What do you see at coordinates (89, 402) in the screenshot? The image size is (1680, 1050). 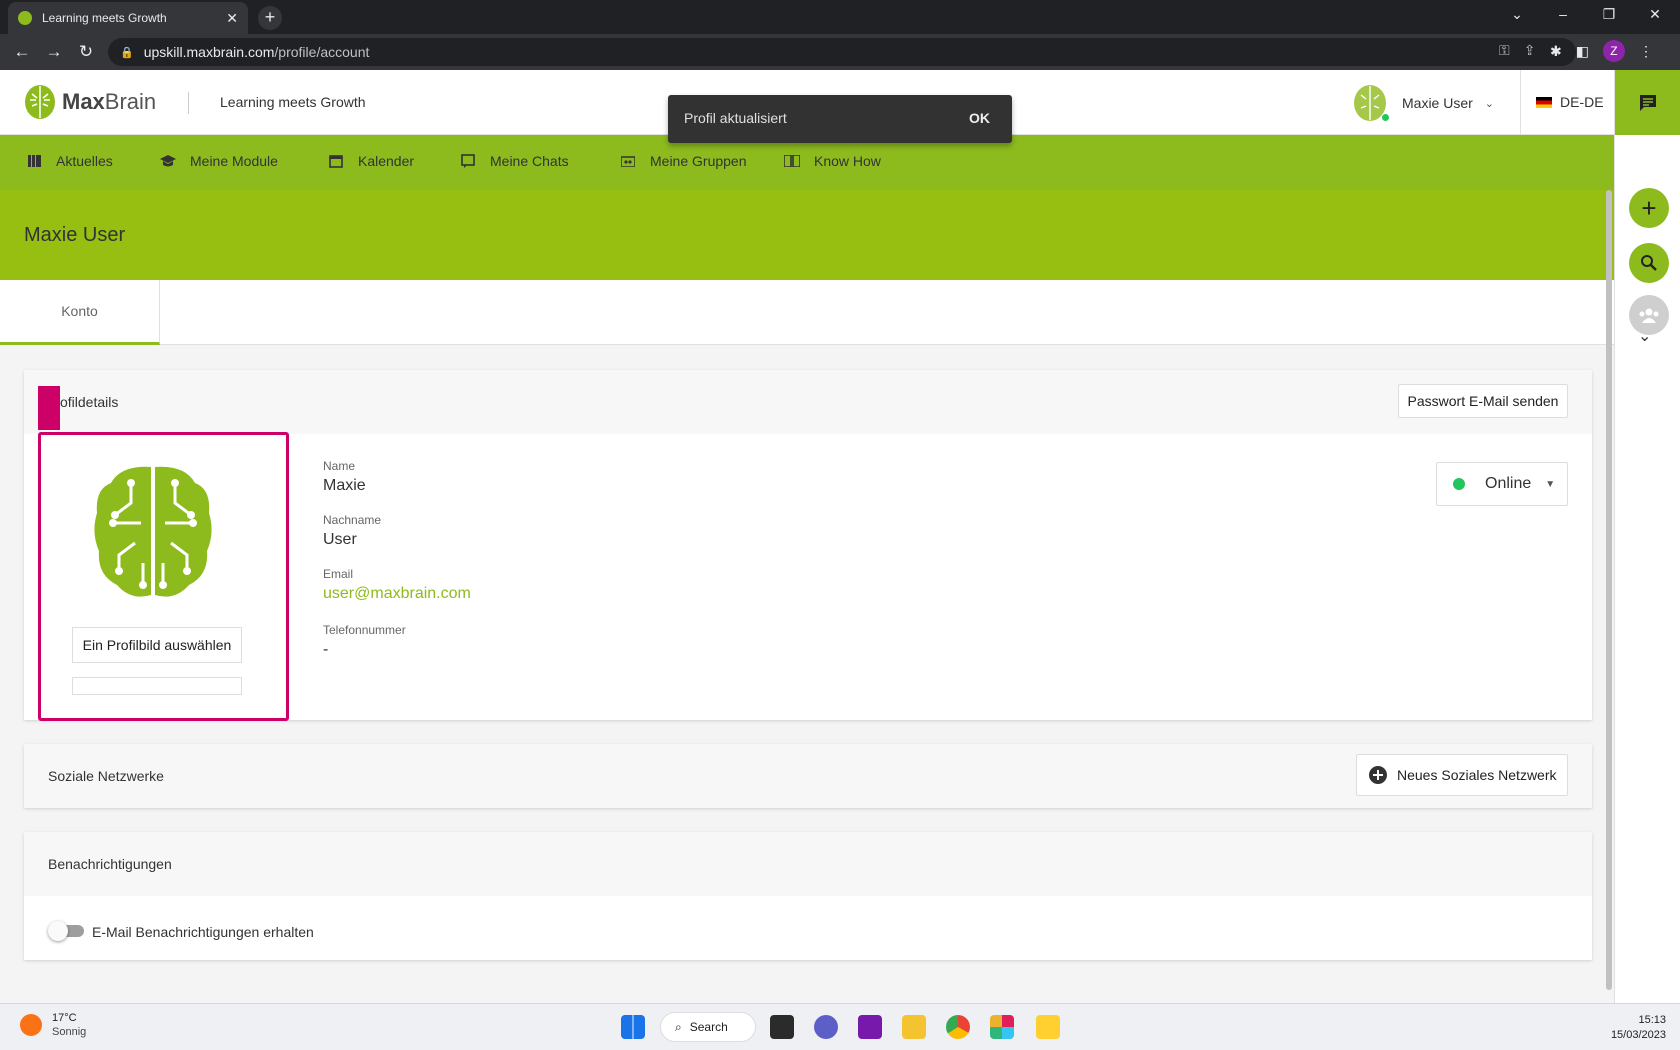 I see `profile-details-title: ofildetails` at bounding box center [89, 402].